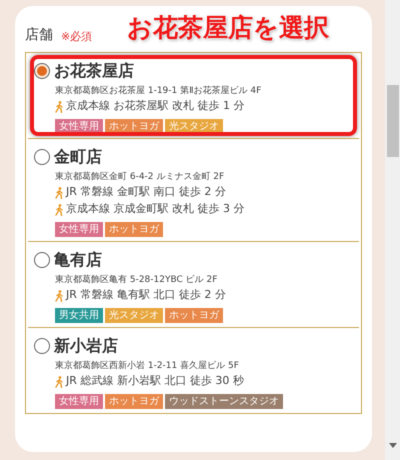 This screenshot has width=400, height=460. What do you see at coordinates (78, 260) in the screenshot?
I see `store-name: 亀有店` at bounding box center [78, 260].